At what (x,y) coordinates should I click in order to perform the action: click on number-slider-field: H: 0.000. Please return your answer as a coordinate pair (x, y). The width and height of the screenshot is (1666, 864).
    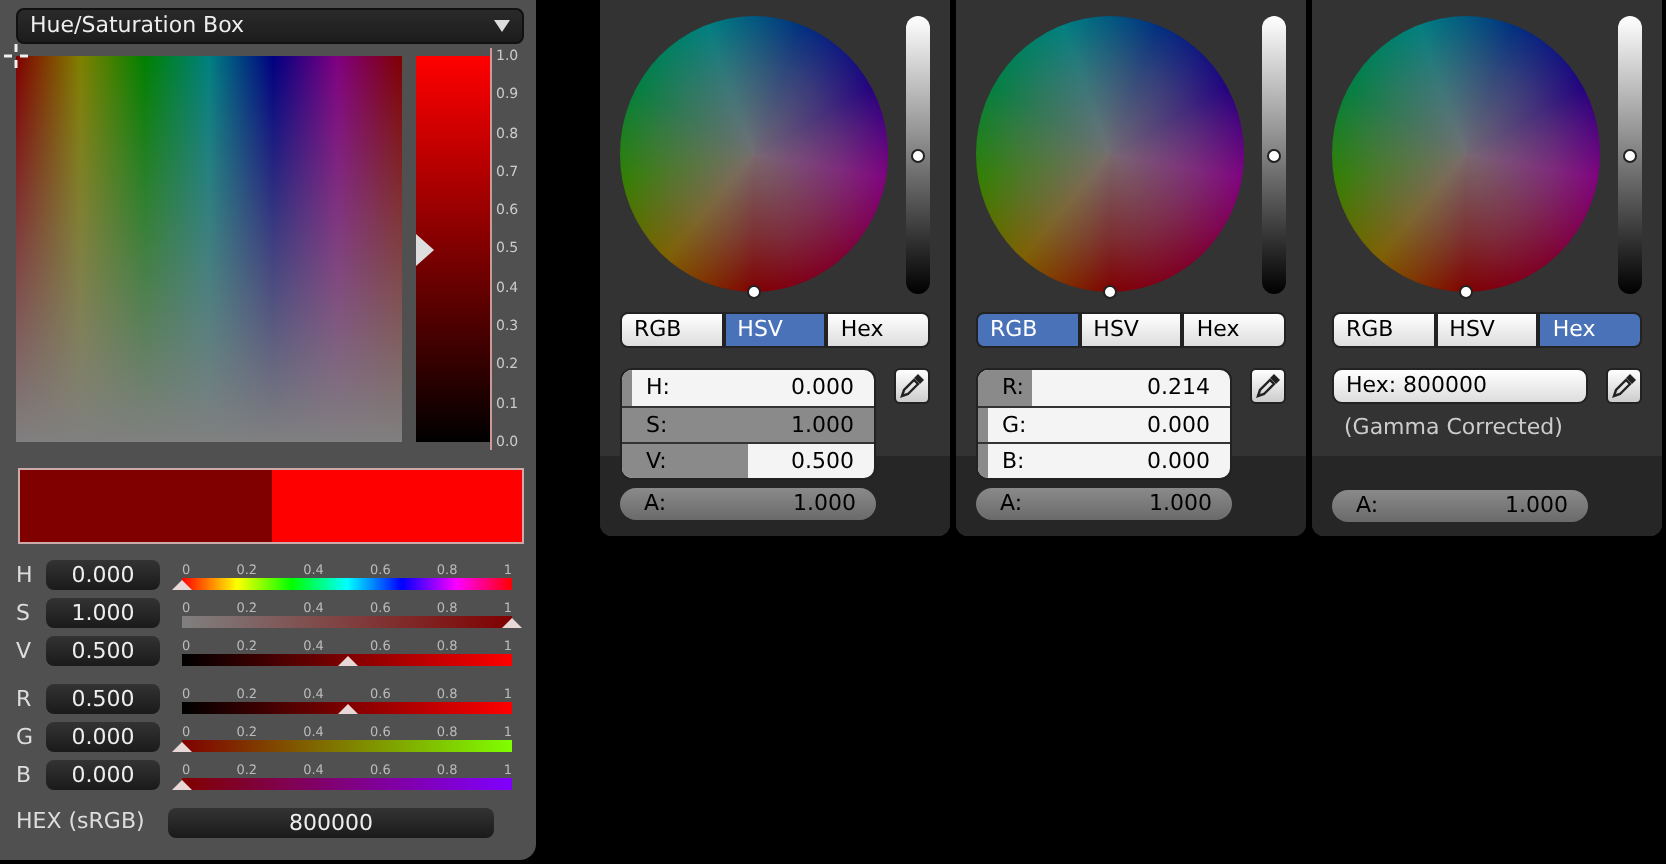
    Looking at the image, I should click on (748, 388).